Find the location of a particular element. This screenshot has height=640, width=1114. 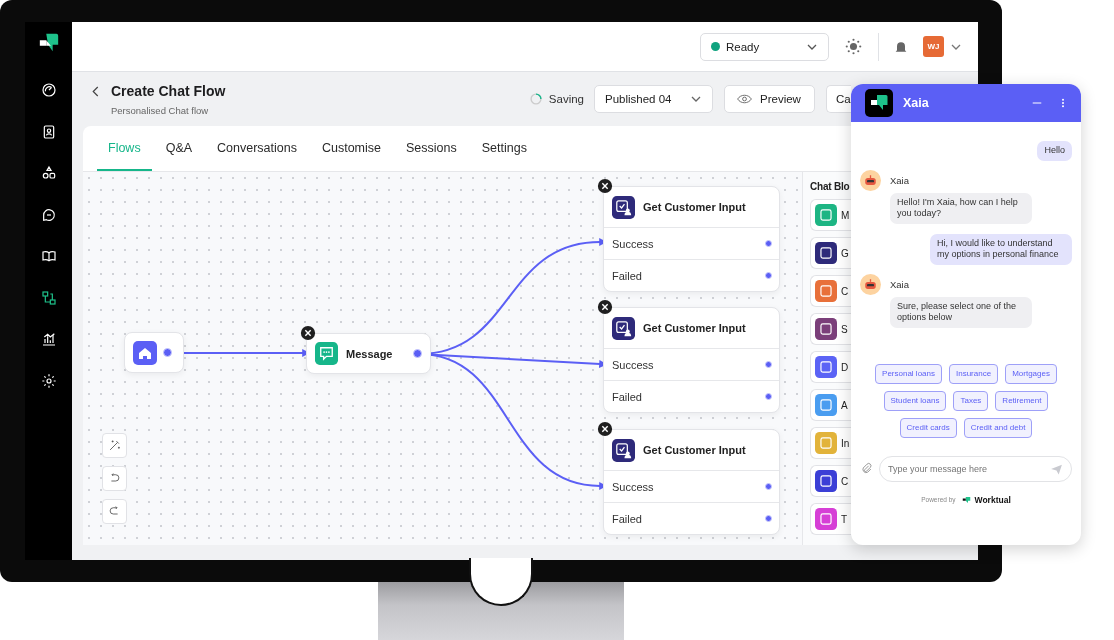

page-title: Create Chat Flow is located at coordinates (169, 90).